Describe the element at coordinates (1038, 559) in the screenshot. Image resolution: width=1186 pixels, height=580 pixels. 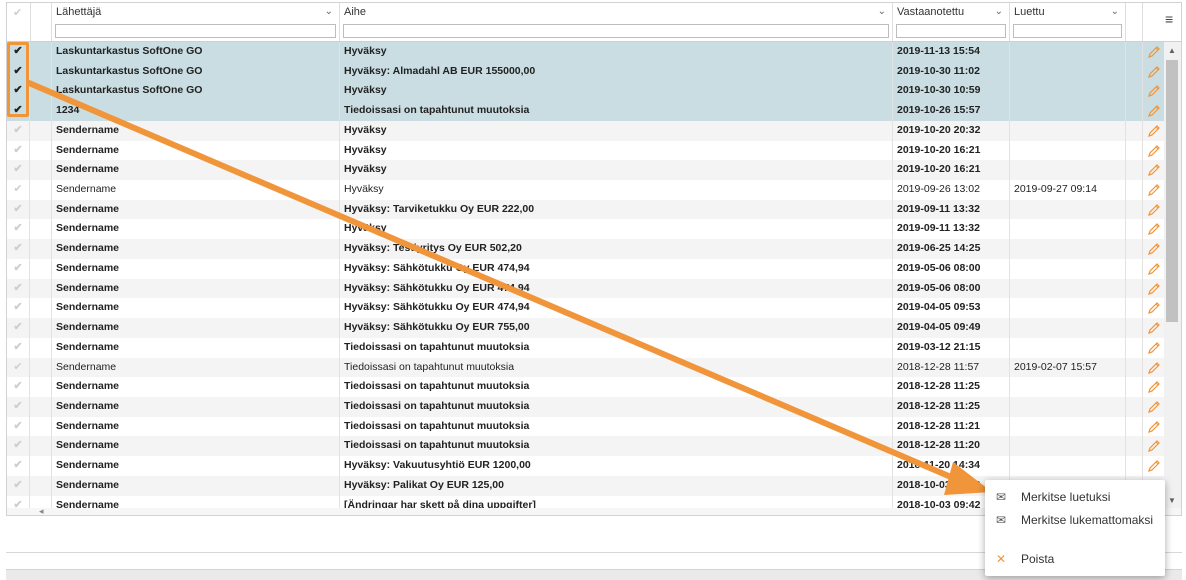
I see `delete-label: Poista` at that location.